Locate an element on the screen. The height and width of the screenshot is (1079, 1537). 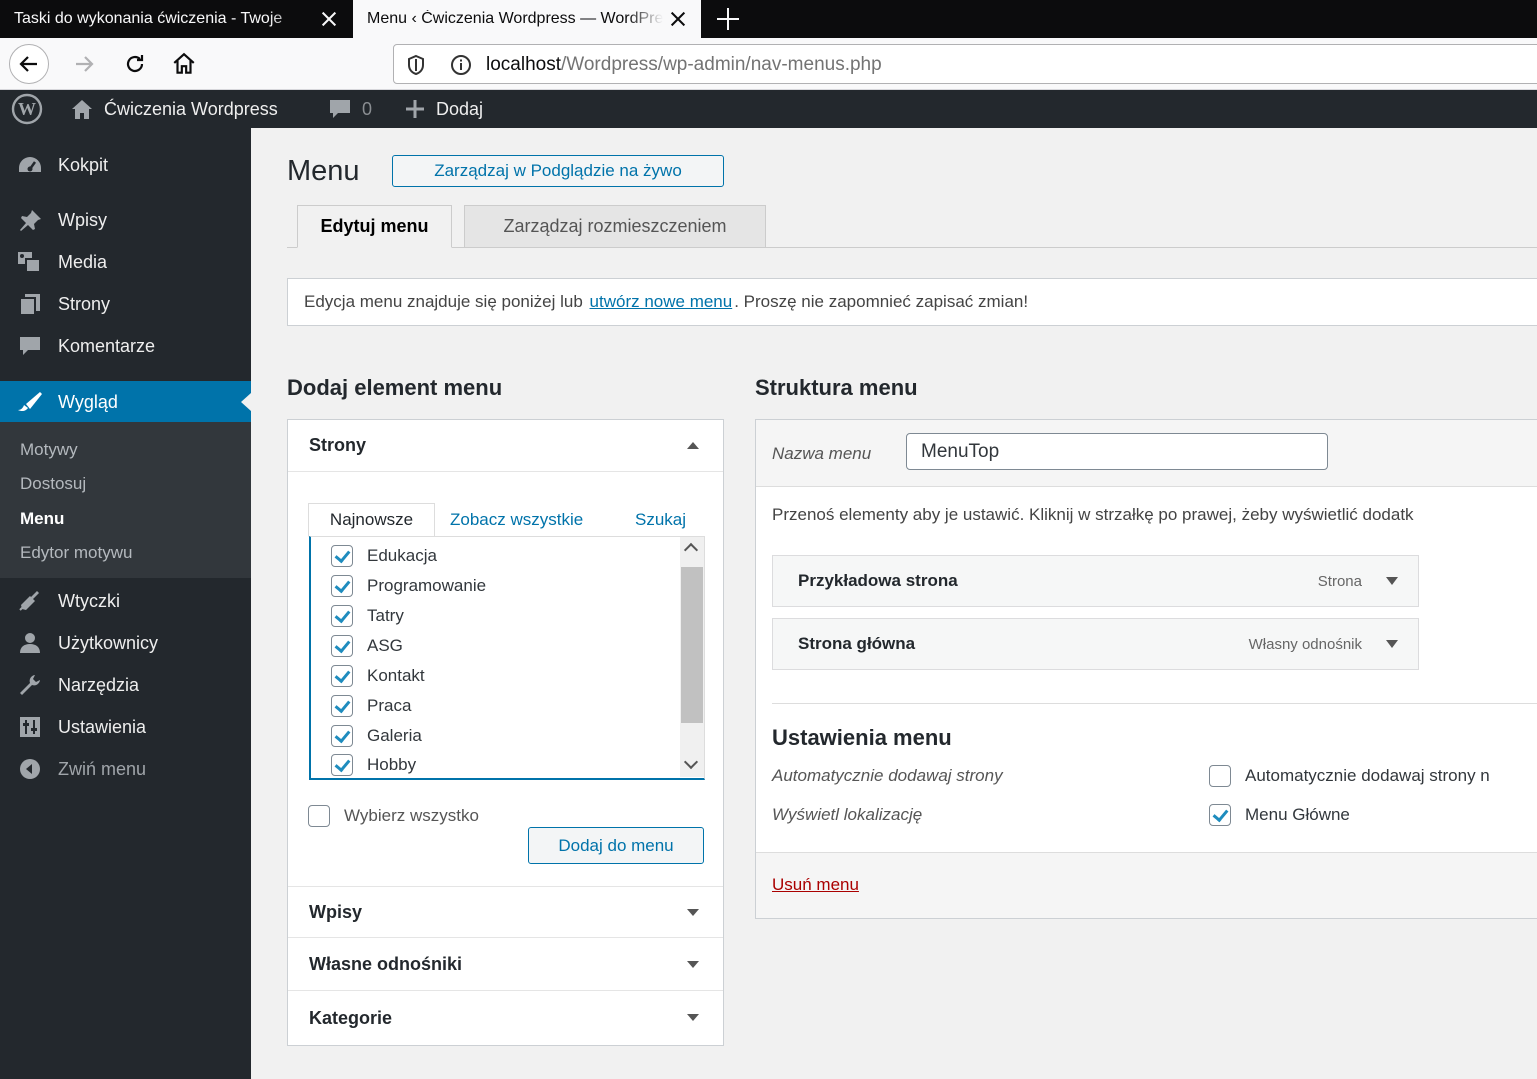
tab-view-all: Zobacz wszystkie is located at coordinates (516, 520).